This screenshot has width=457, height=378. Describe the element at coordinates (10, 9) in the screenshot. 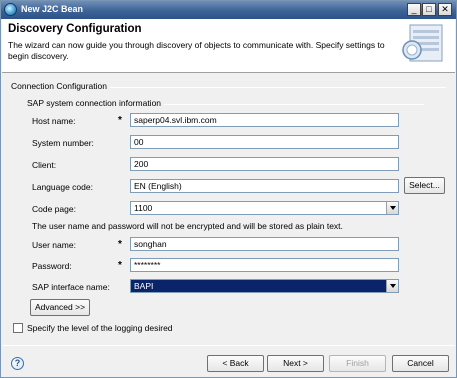

I see `app-icon` at that location.